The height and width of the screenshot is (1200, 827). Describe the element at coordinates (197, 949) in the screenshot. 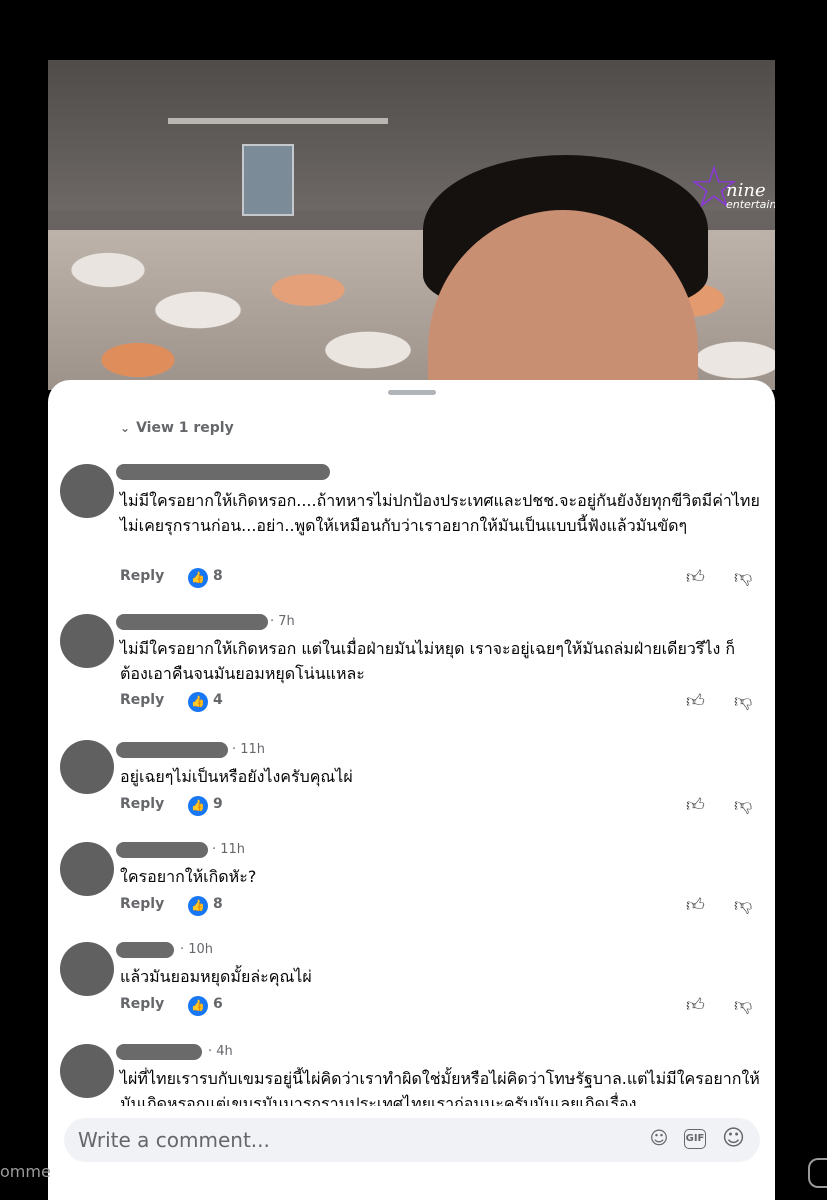

I see `comment-time: · 10h` at that location.